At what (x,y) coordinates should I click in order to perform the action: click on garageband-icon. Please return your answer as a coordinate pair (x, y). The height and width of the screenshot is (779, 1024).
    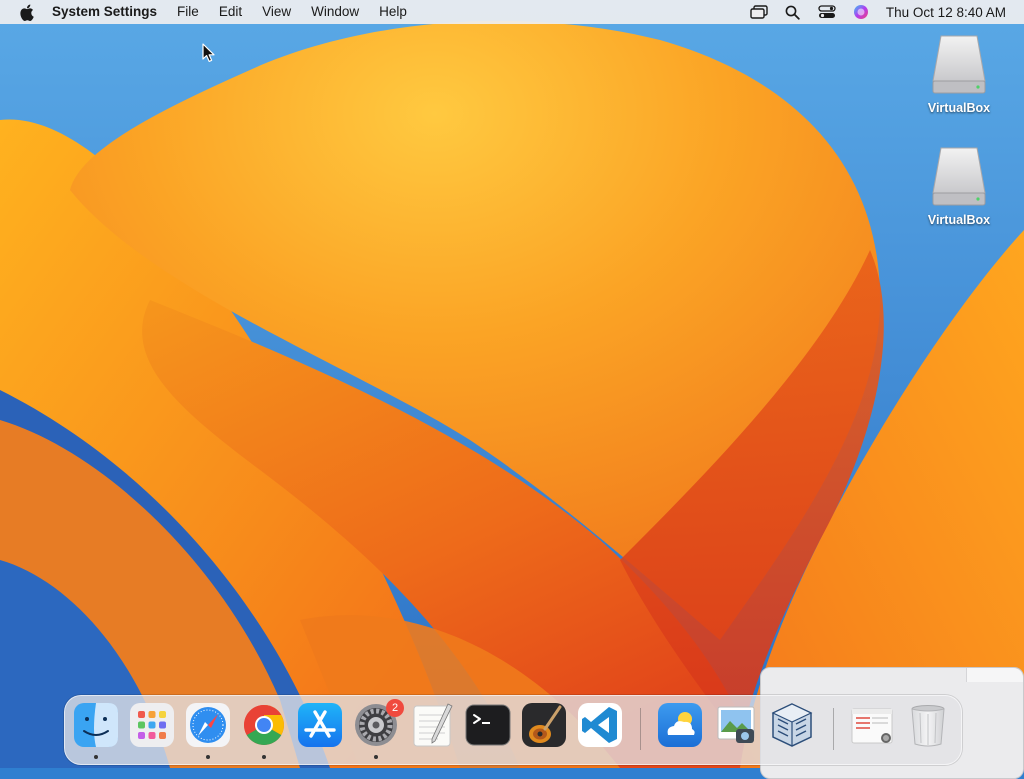
    Looking at the image, I should click on (544, 725).